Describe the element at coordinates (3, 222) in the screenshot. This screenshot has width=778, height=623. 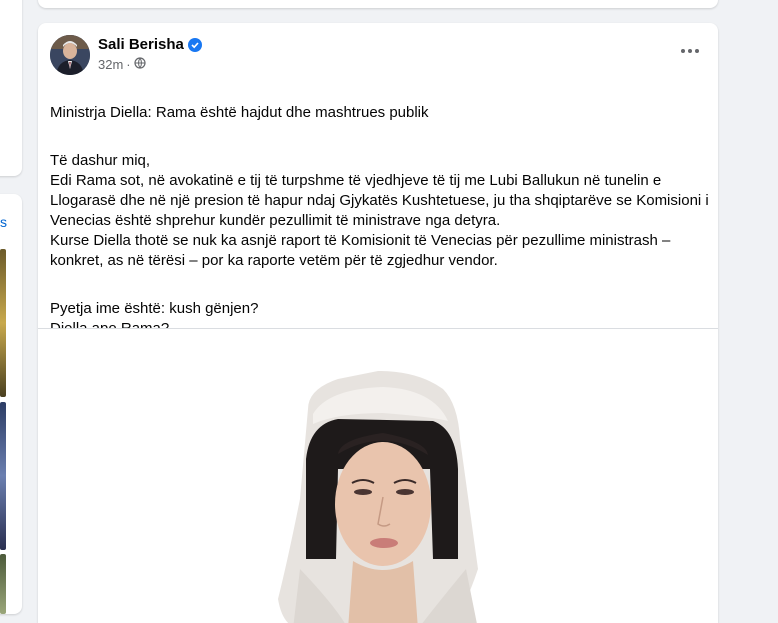
I see `see-all-link: s` at that location.